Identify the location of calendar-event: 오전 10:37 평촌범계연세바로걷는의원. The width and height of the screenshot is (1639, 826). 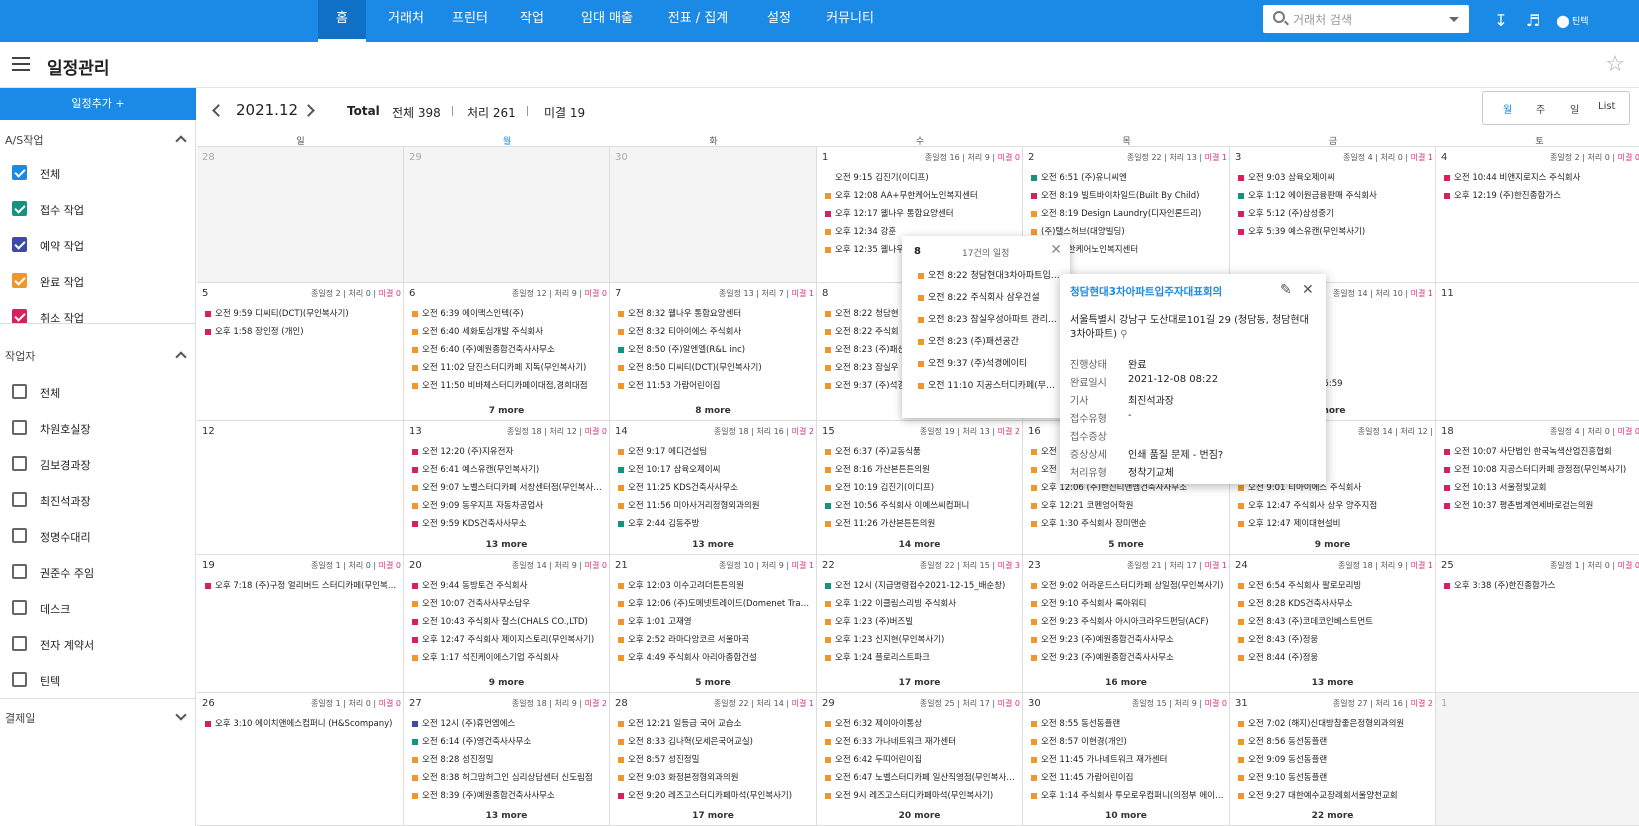
(1540, 505).